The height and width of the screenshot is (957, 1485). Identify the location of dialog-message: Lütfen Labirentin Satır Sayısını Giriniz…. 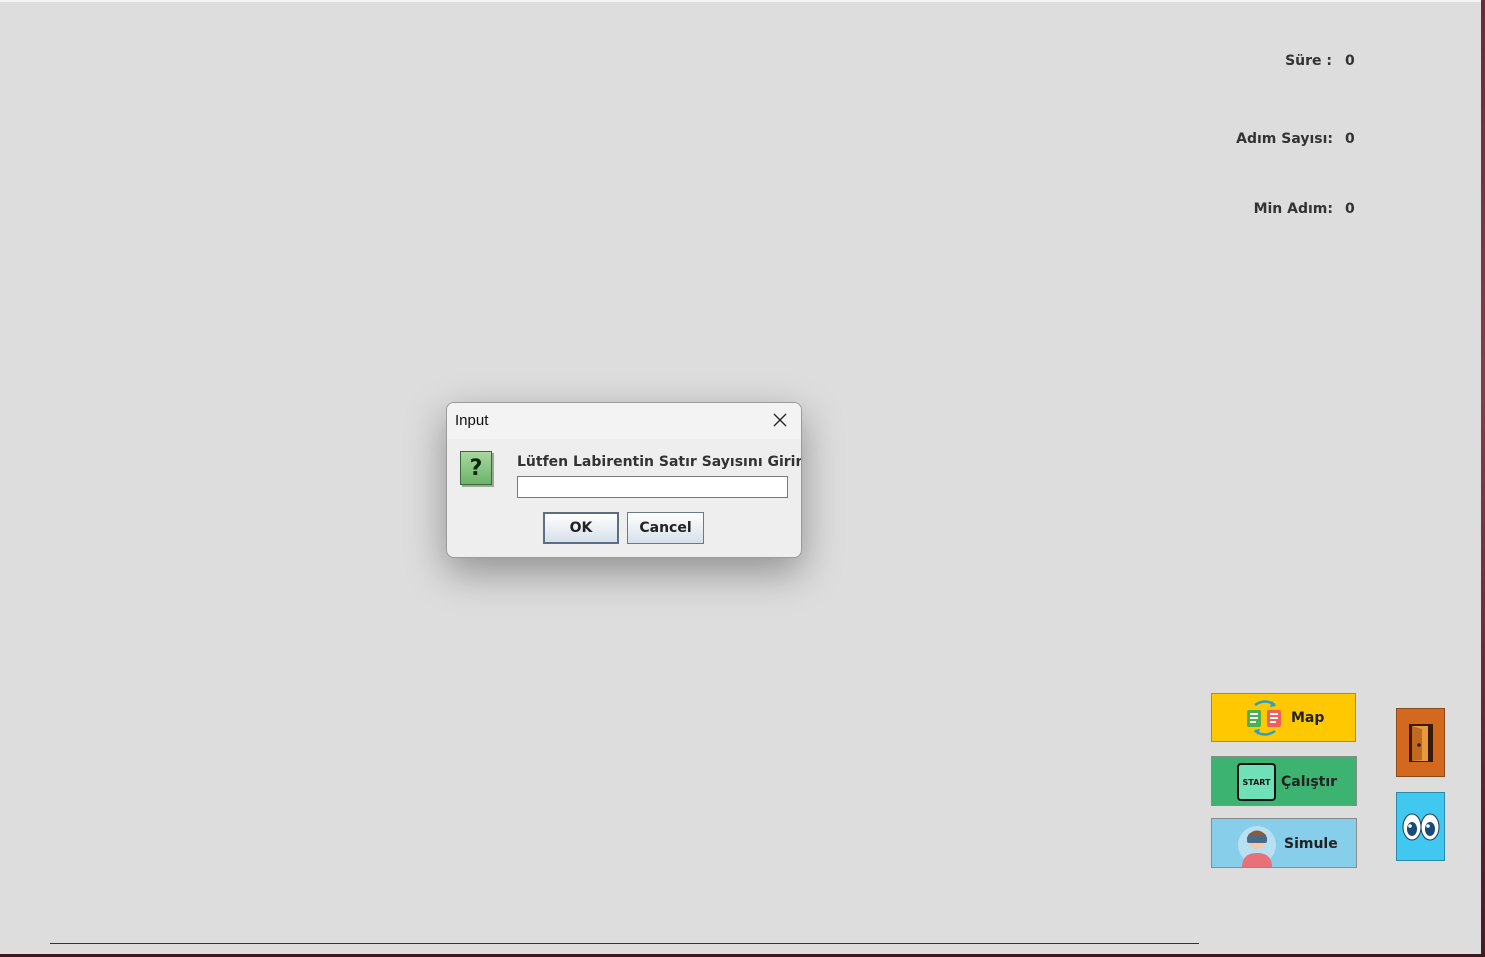
(659, 462).